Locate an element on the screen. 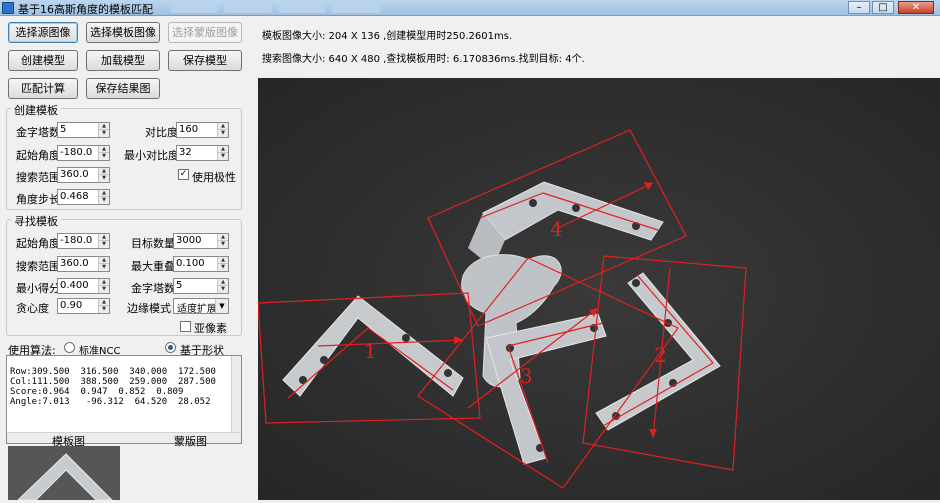 The width and height of the screenshot is (940, 503). min-contrast-spinner: 32 ▲ ▼ is located at coordinates (202, 153).